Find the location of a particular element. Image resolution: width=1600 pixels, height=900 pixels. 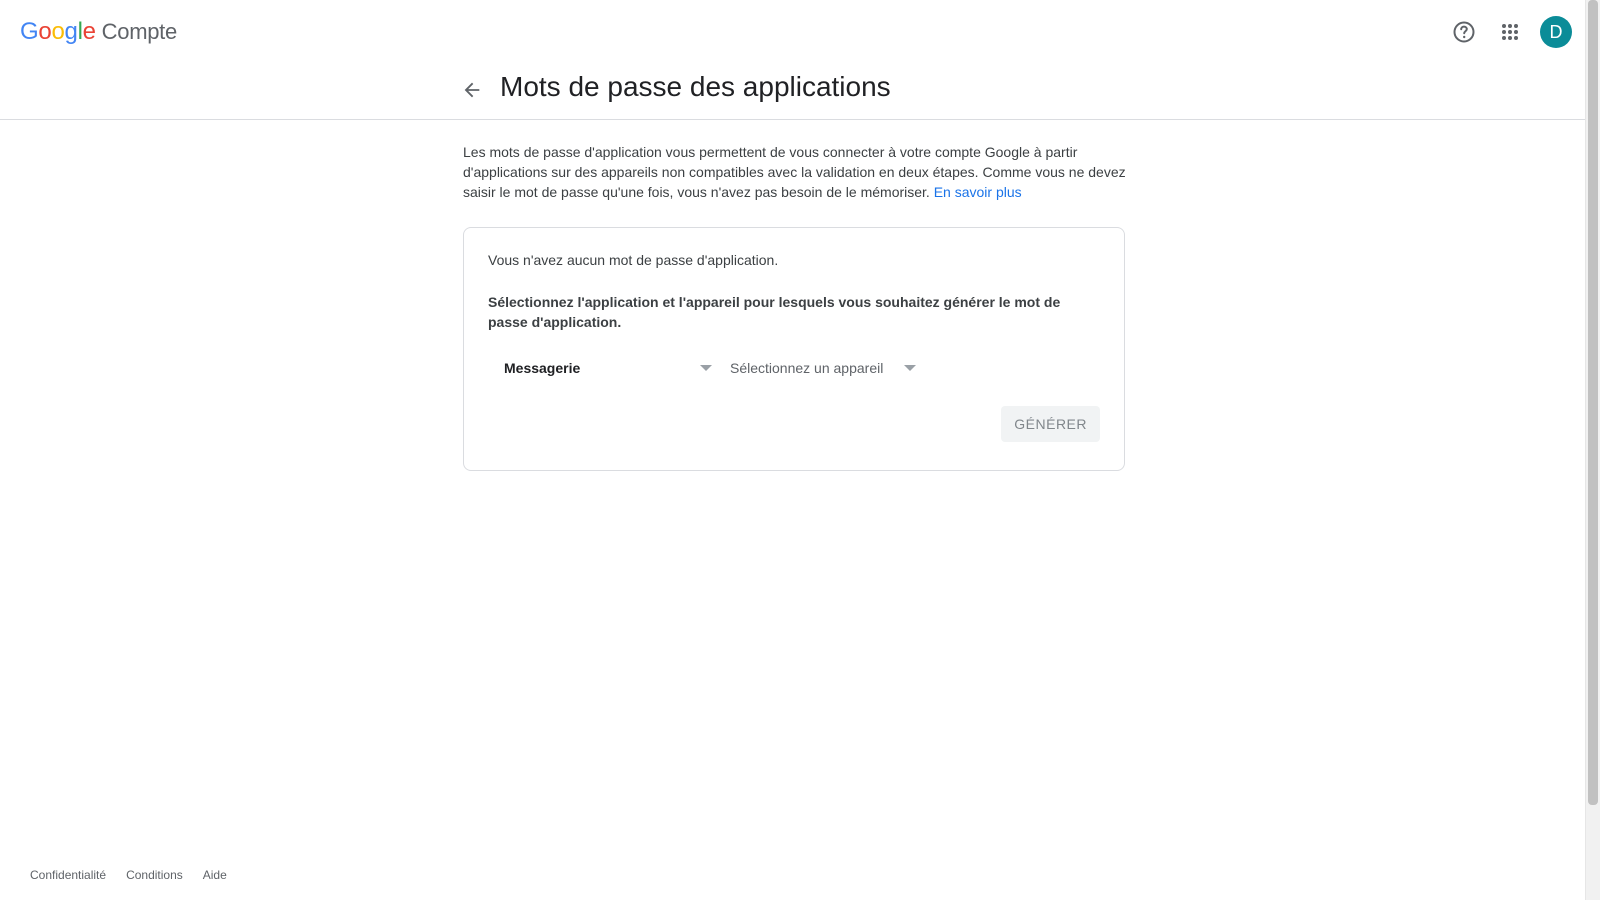

device-select: Sélectionnez un appareil is located at coordinates (824, 368).